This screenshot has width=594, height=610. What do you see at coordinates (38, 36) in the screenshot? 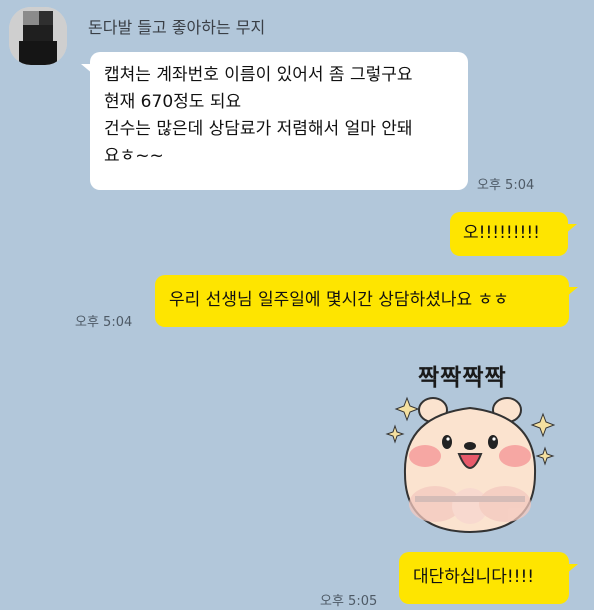
I see `avatar` at bounding box center [38, 36].